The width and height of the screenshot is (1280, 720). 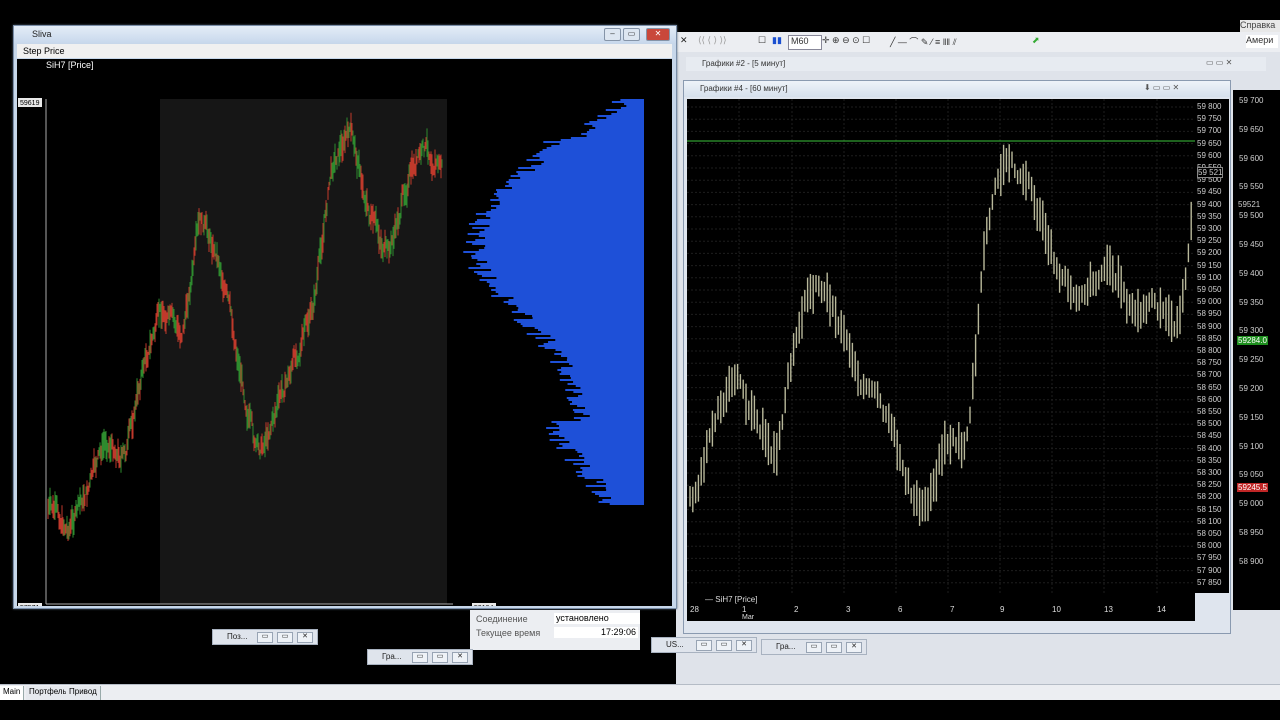 I want to click on tab-drive: Привод, so click(x=83, y=693).